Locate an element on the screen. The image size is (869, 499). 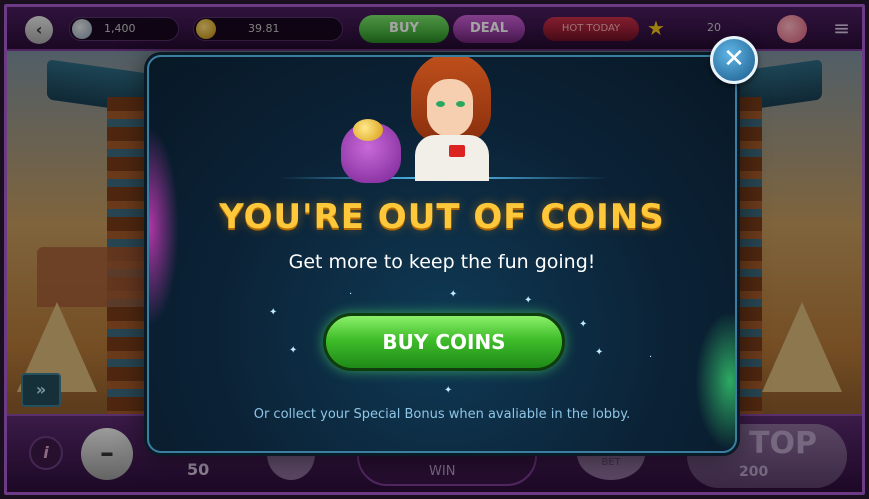
buy-coins-button: BUY COINS is located at coordinates (444, 342).